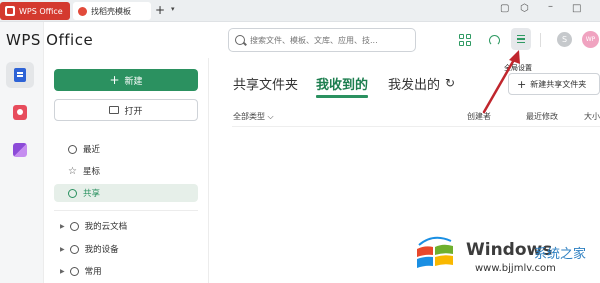 The width and height of the screenshot is (600, 283). I want to click on watermark-subtitle: 系统之家, so click(560, 254).